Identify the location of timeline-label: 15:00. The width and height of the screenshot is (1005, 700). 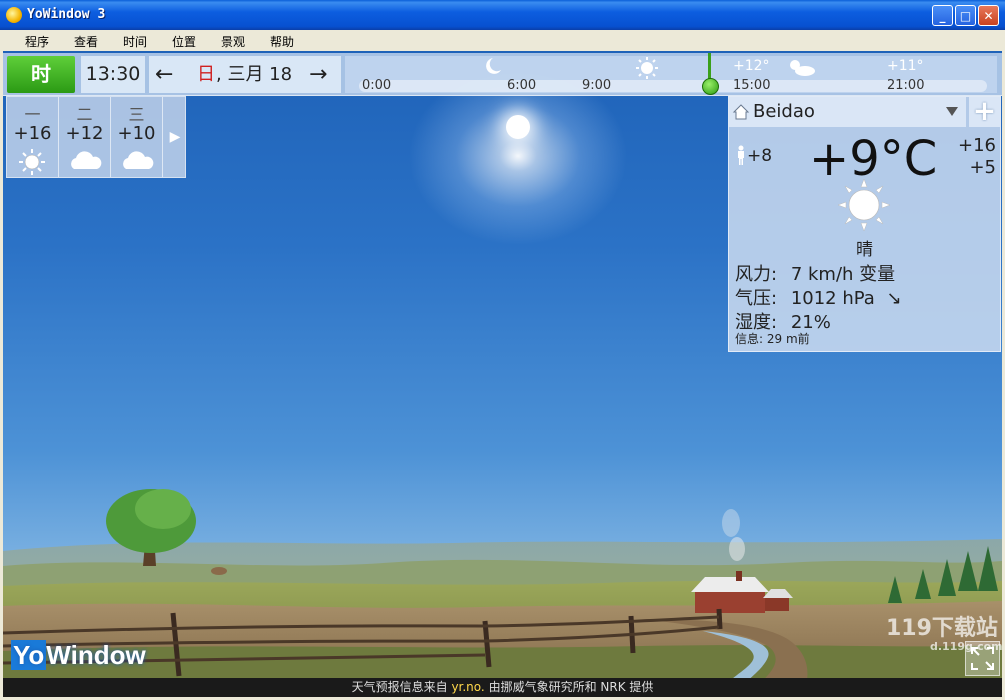
(752, 85).